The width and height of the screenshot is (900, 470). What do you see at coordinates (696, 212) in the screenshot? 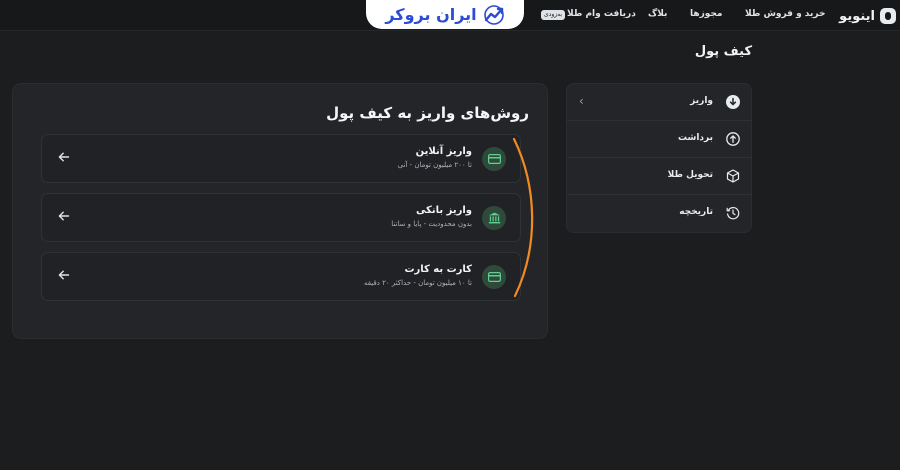
I see `sidebar-item-label: تاریخچه` at bounding box center [696, 212].